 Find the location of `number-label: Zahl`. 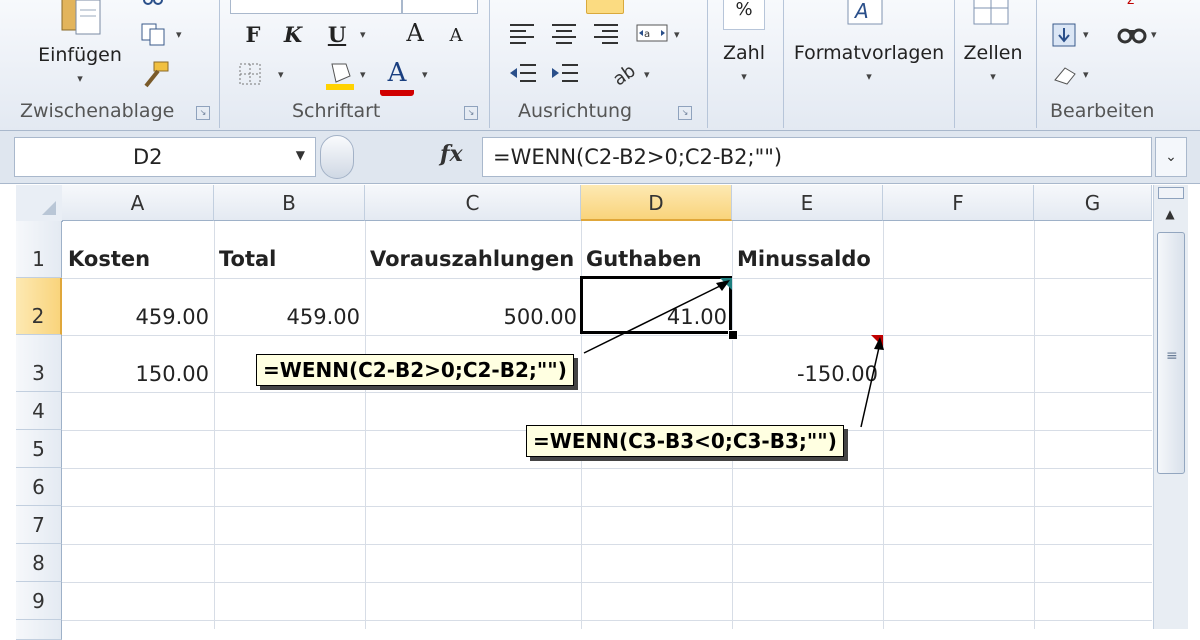

number-label: Zahl is located at coordinates (744, 53).